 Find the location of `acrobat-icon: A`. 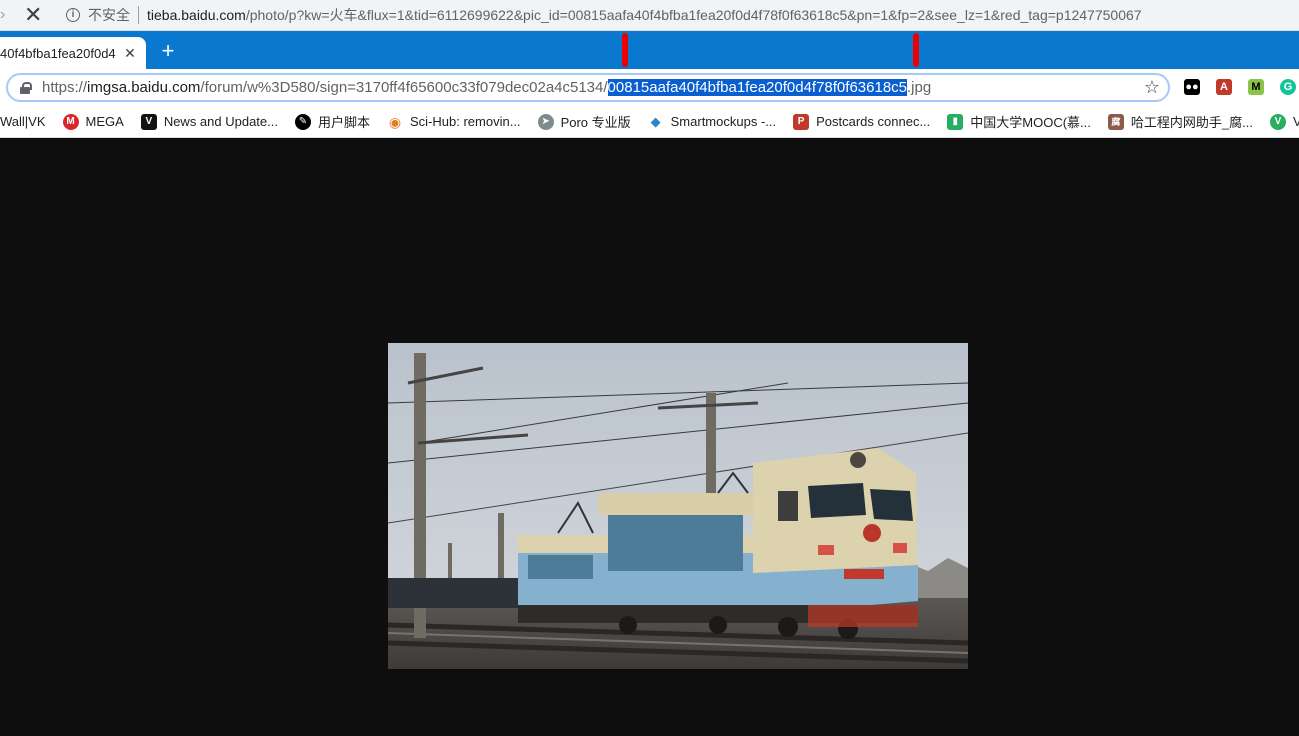

acrobat-icon: A is located at coordinates (1224, 87).